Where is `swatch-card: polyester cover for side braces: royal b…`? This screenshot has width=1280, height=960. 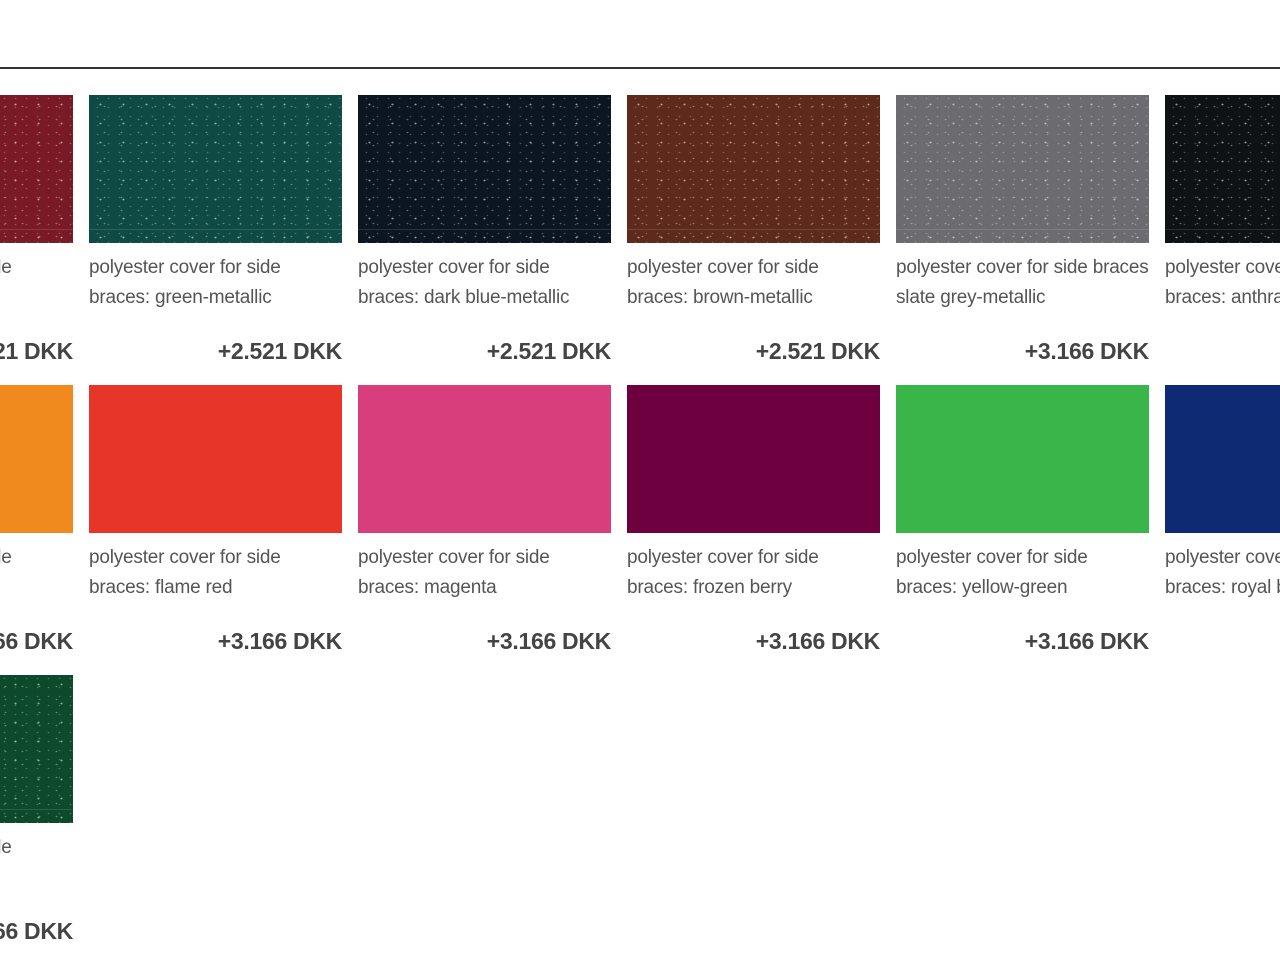
swatch-card: polyester cover for side braces: royal b… is located at coordinates (1222, 530).